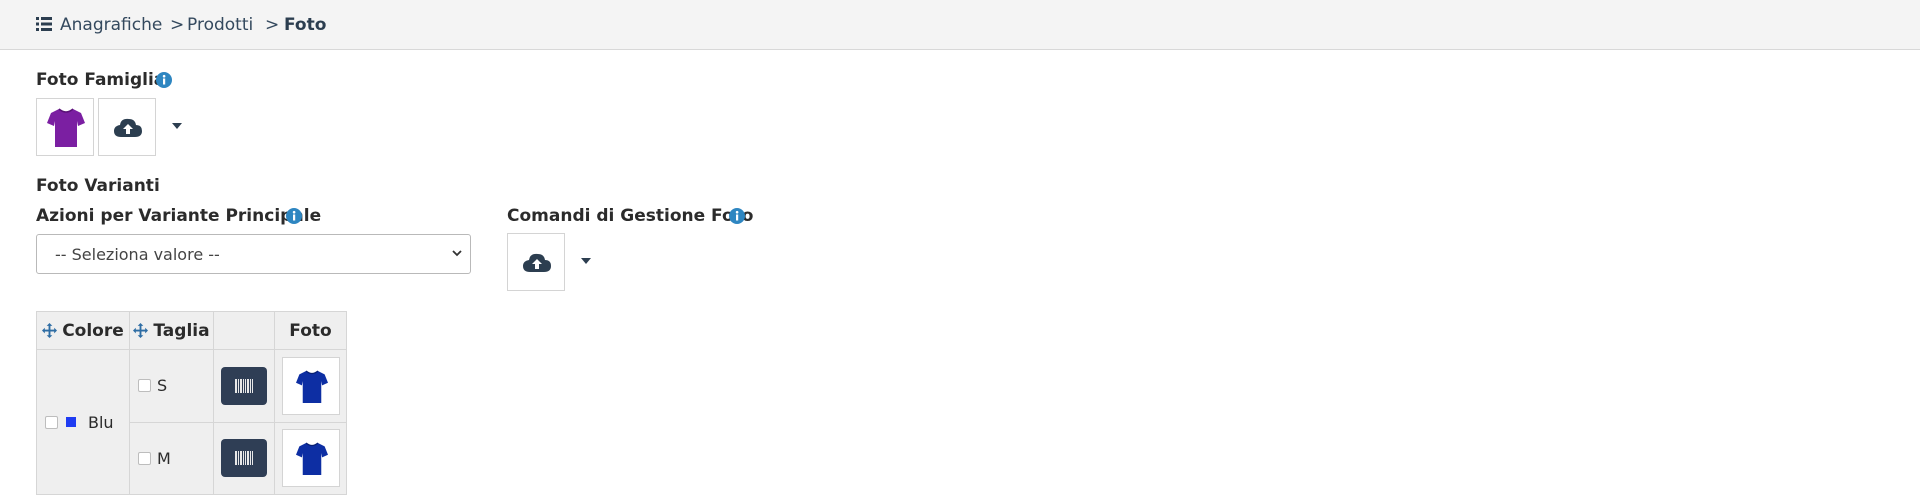 The width and height of the screenshot is (1920, 495). I want to click on table-header-taglia: Taglia, so click(171, 330).